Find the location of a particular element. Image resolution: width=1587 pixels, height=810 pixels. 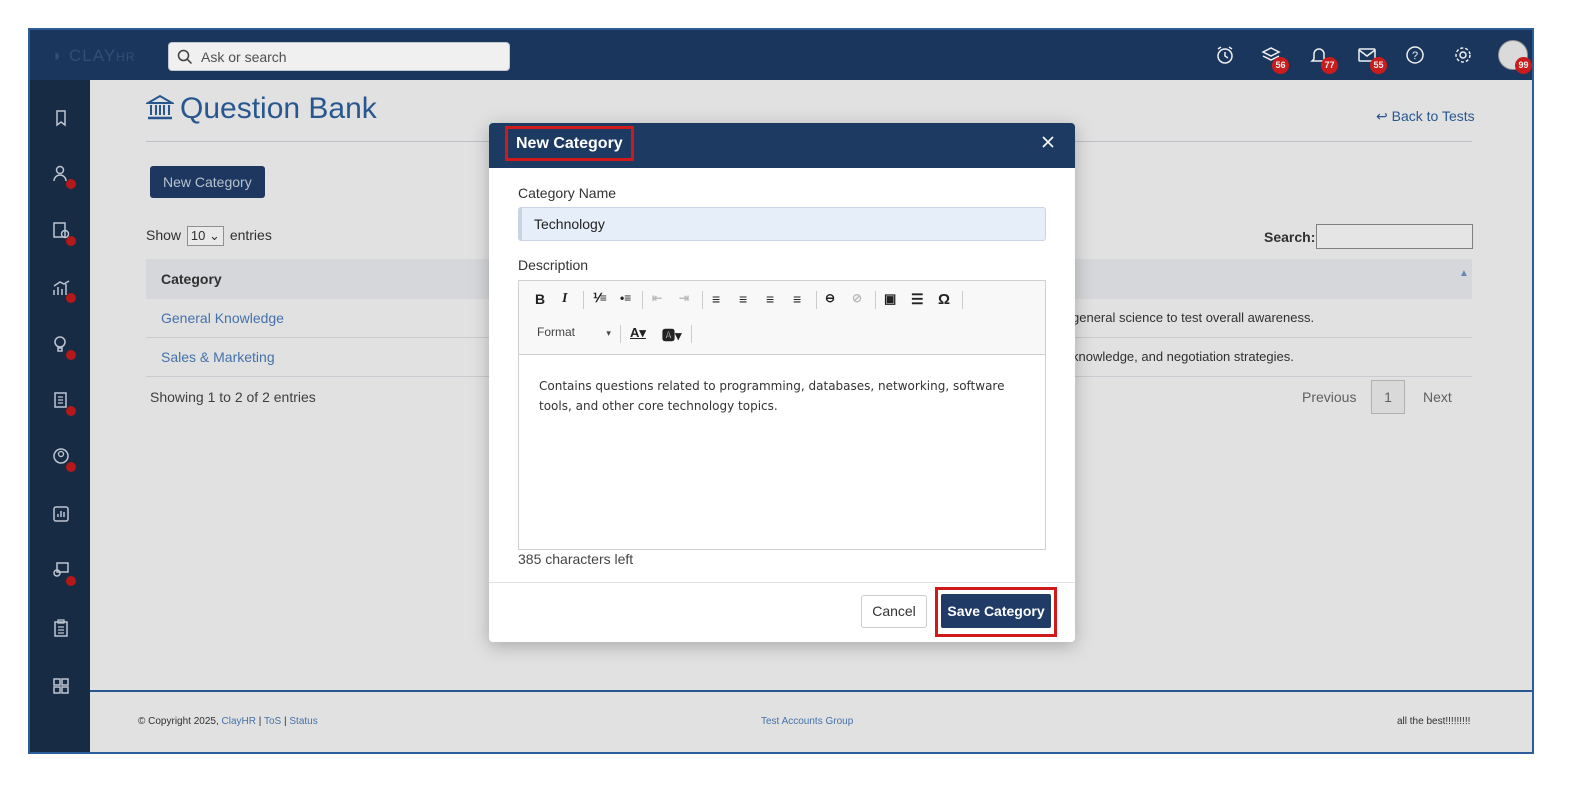

align-left-icon: ≡ is located at coordinates (716, 299).